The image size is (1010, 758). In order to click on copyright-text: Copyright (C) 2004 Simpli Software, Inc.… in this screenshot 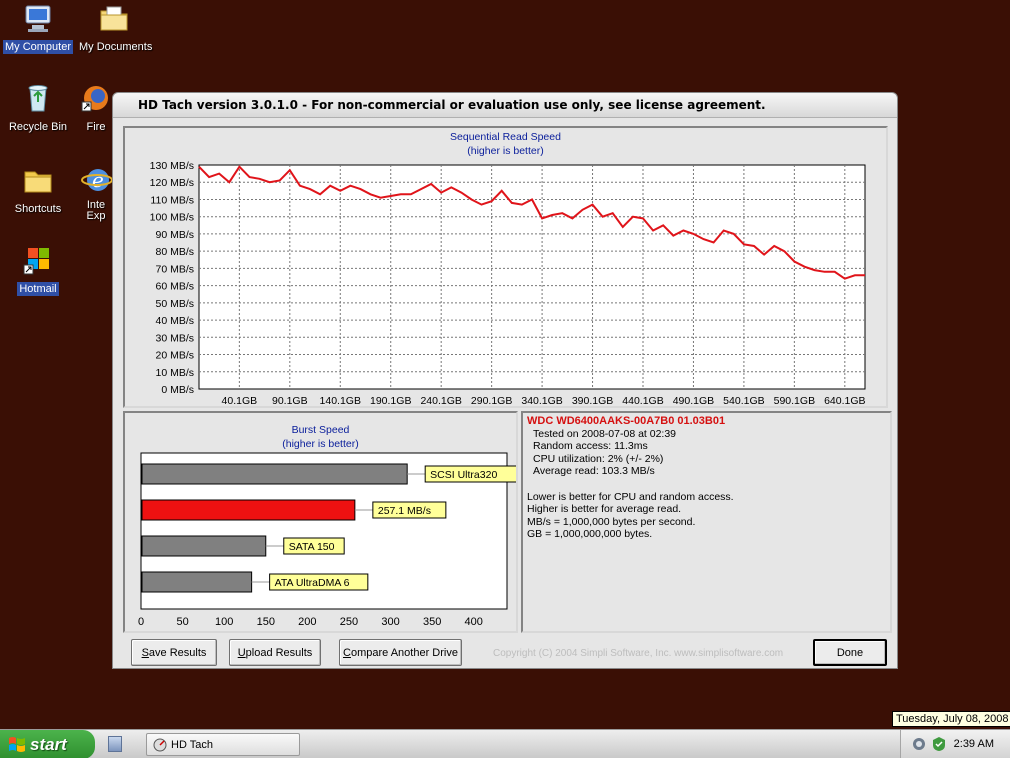, I will do `click(638, 653)`.